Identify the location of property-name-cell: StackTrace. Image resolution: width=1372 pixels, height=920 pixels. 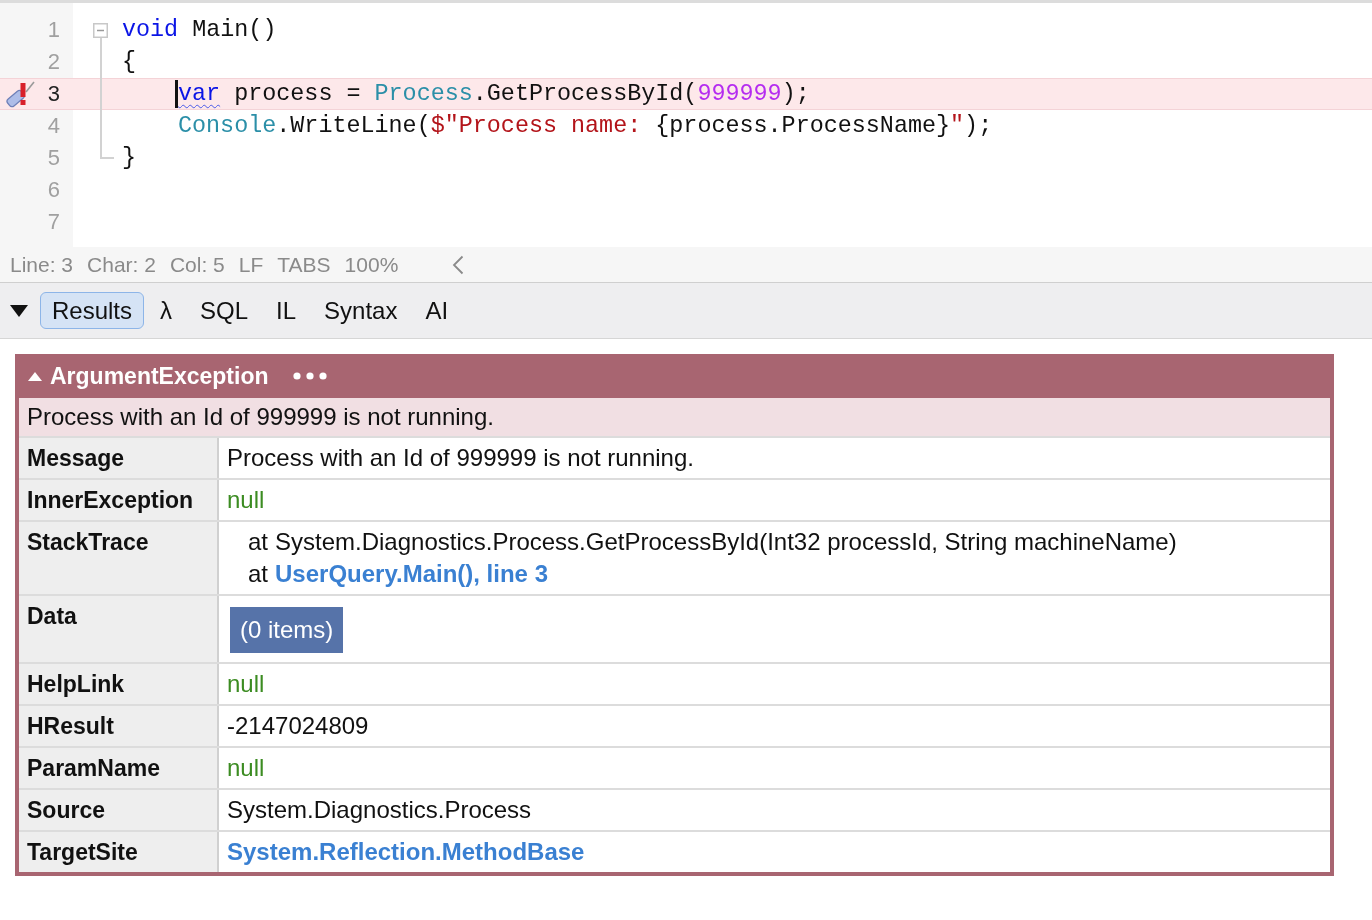
(119, 558).